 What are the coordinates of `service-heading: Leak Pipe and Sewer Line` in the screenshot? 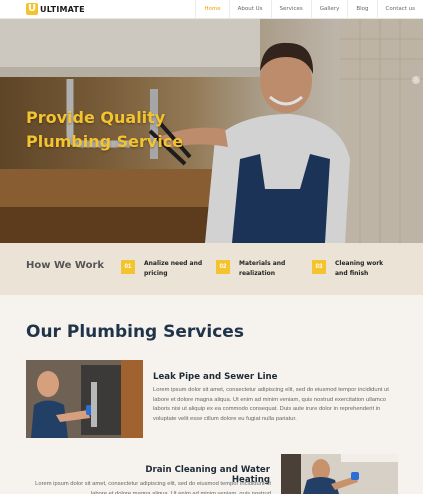 It's located at (215, 377).